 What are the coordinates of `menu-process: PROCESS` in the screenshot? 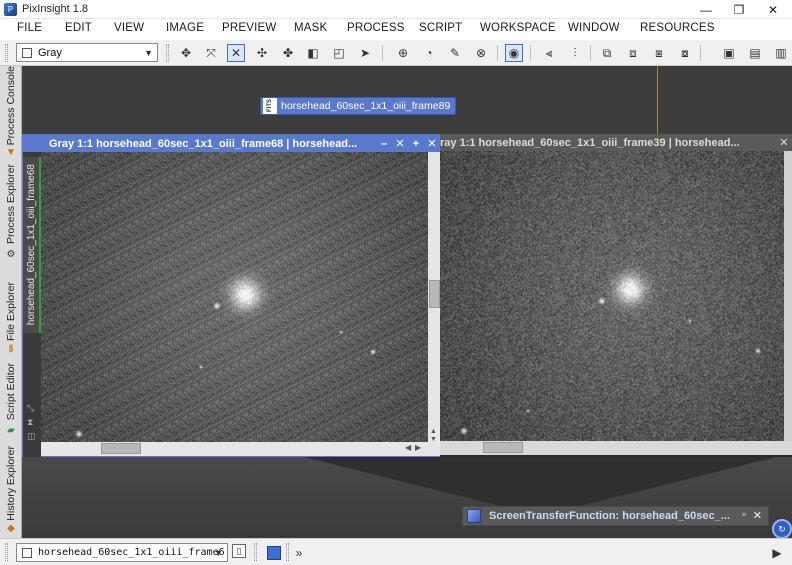 It's located at (376, 28).